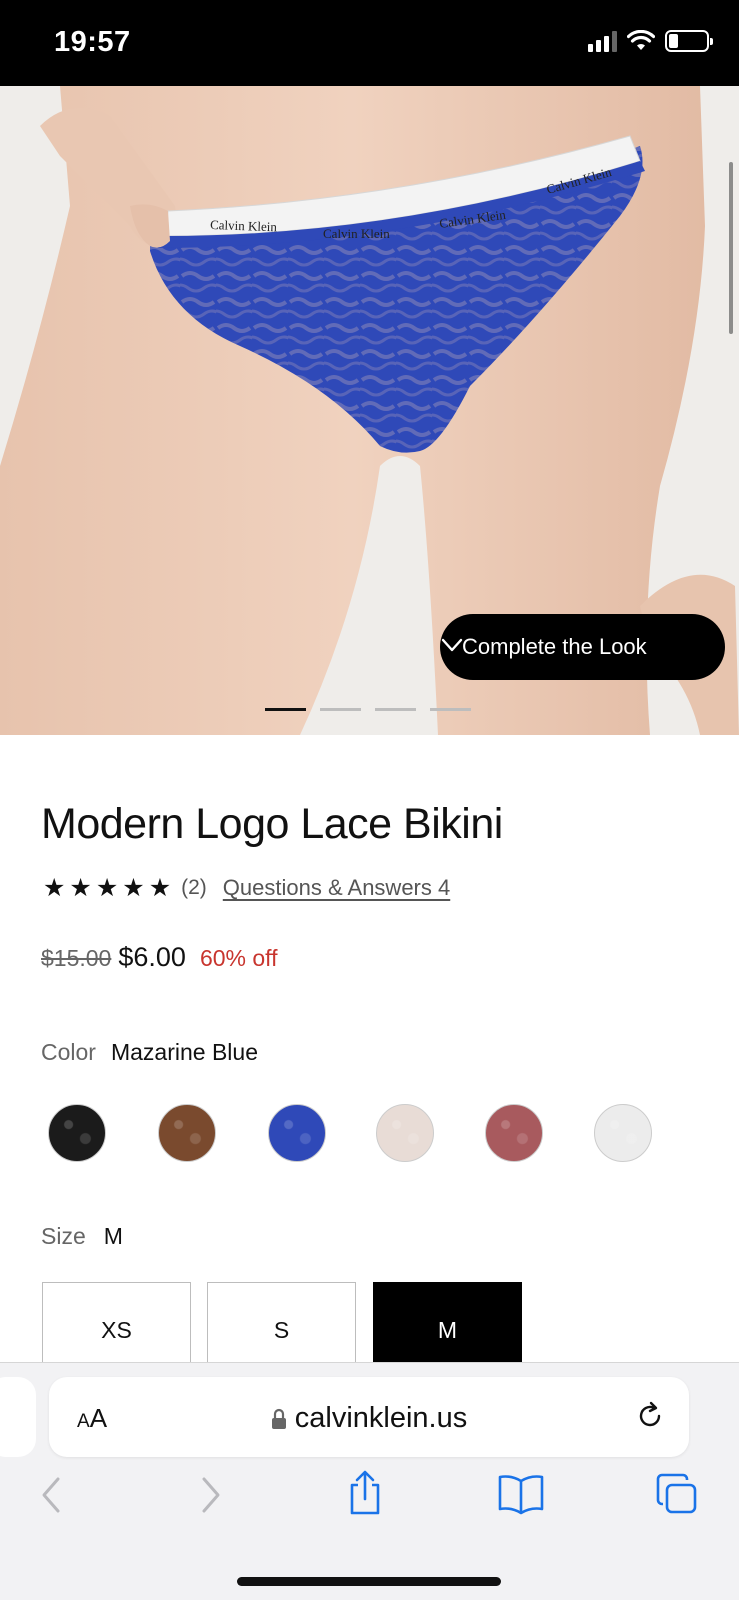  Describe the element at coordinates (602, 41) in the screenshot. I see `cellular-signal-icon` at that location.